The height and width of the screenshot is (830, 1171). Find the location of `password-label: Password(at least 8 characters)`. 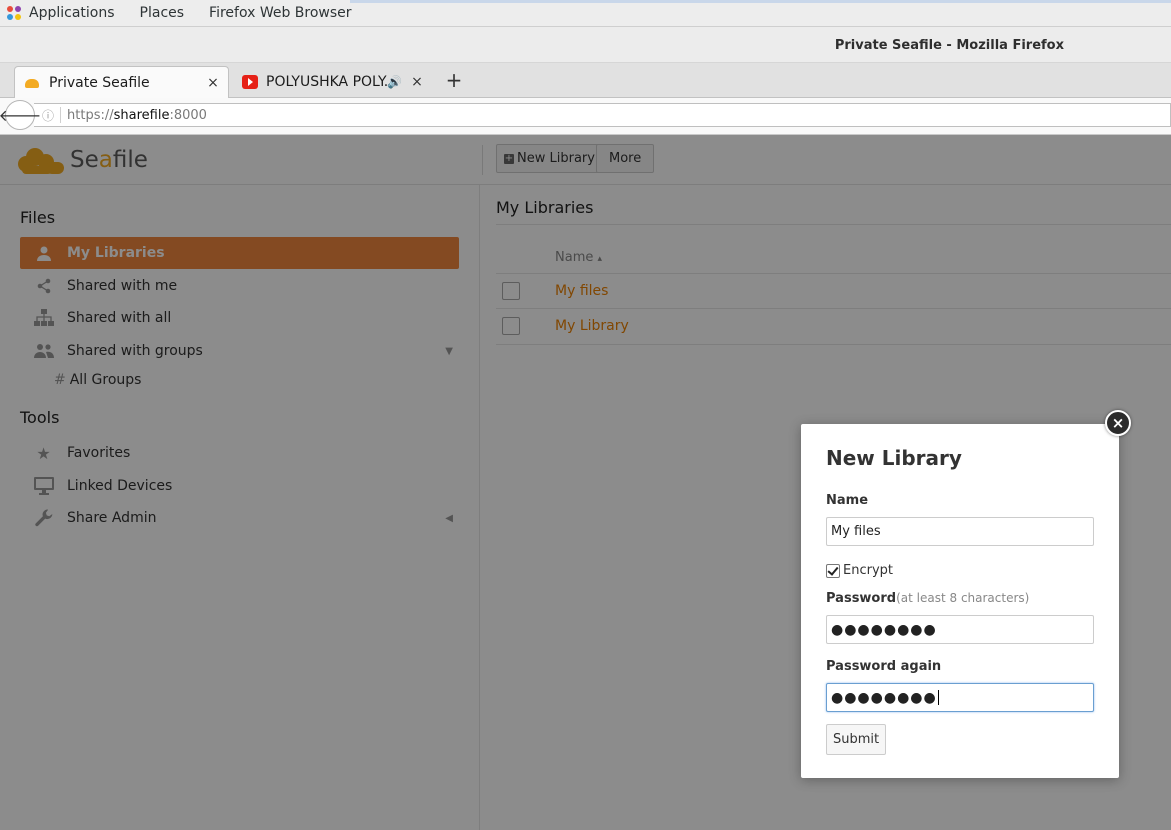

password-label: Password(at least 8 characters) is located at coordinates (928, 598).